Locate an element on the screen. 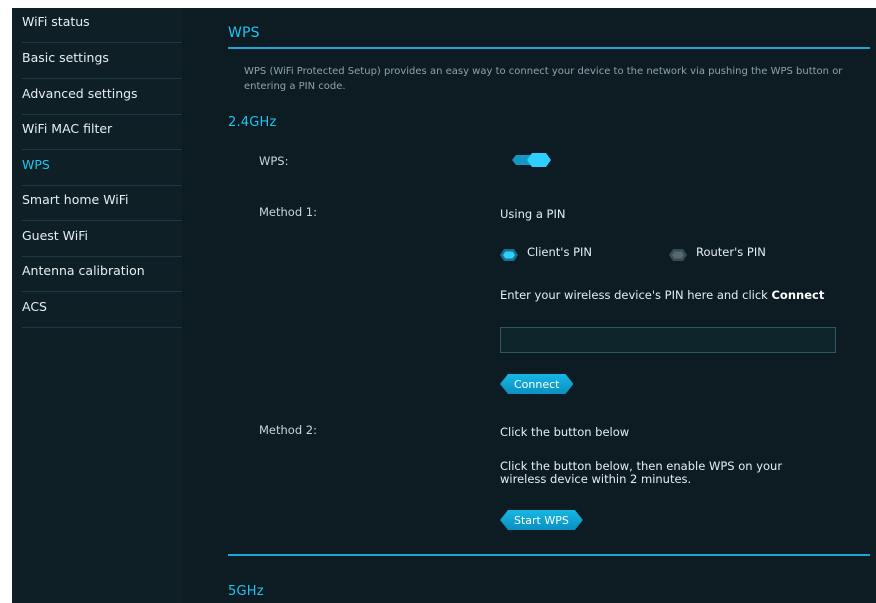  wps-toggle is located at coordinates (532, 160).